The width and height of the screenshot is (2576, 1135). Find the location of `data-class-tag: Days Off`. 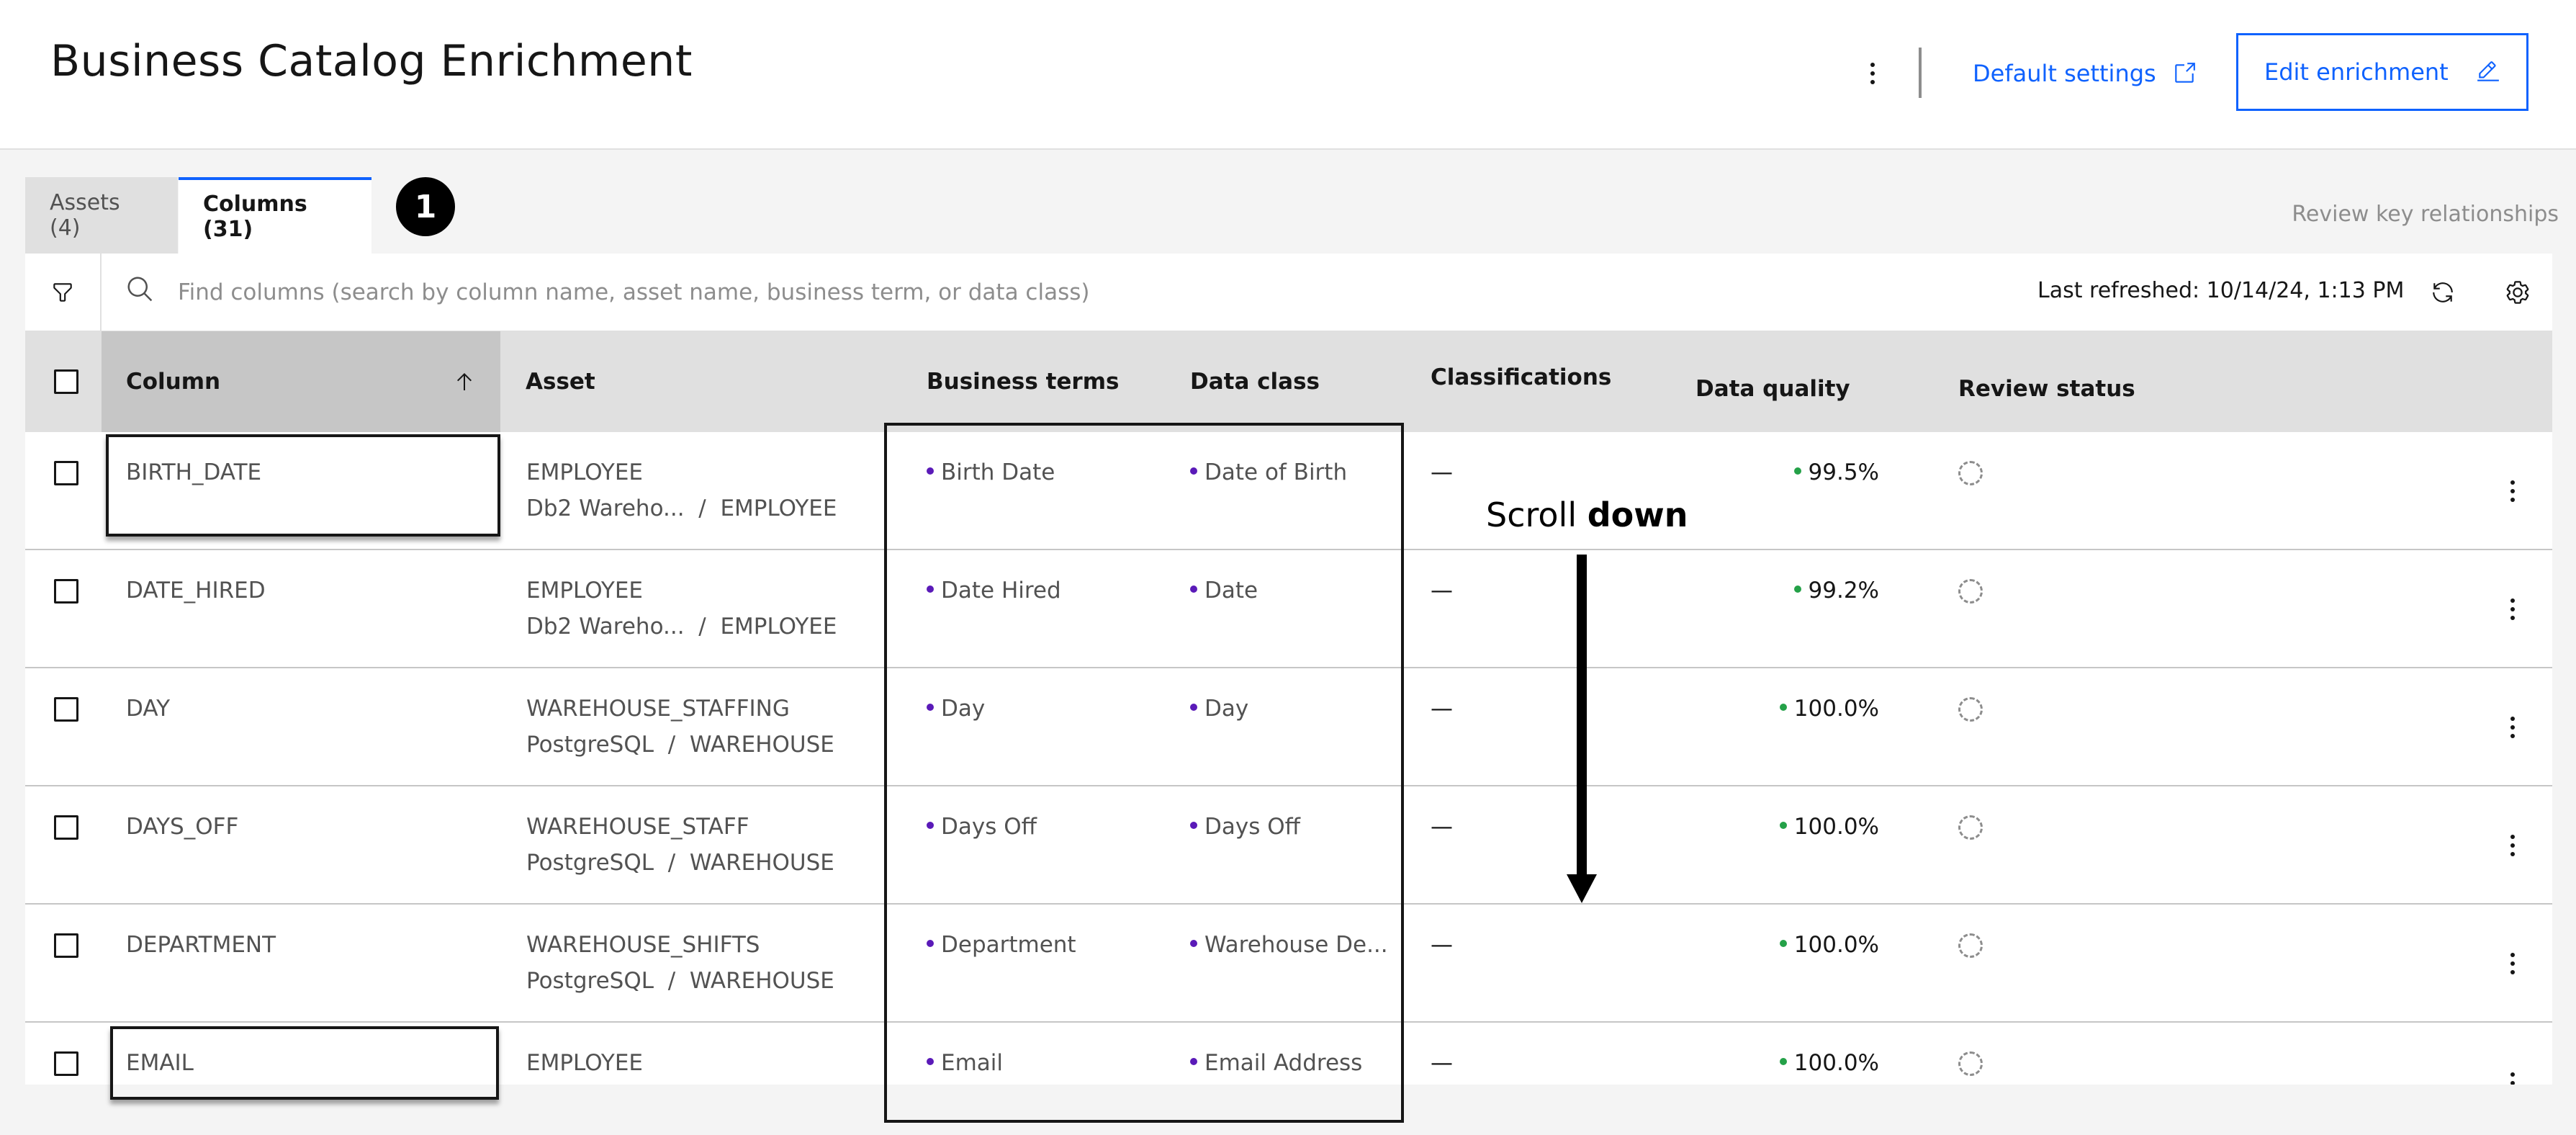

data-class-tag: Days Off is located at coordinates (1245, 827).